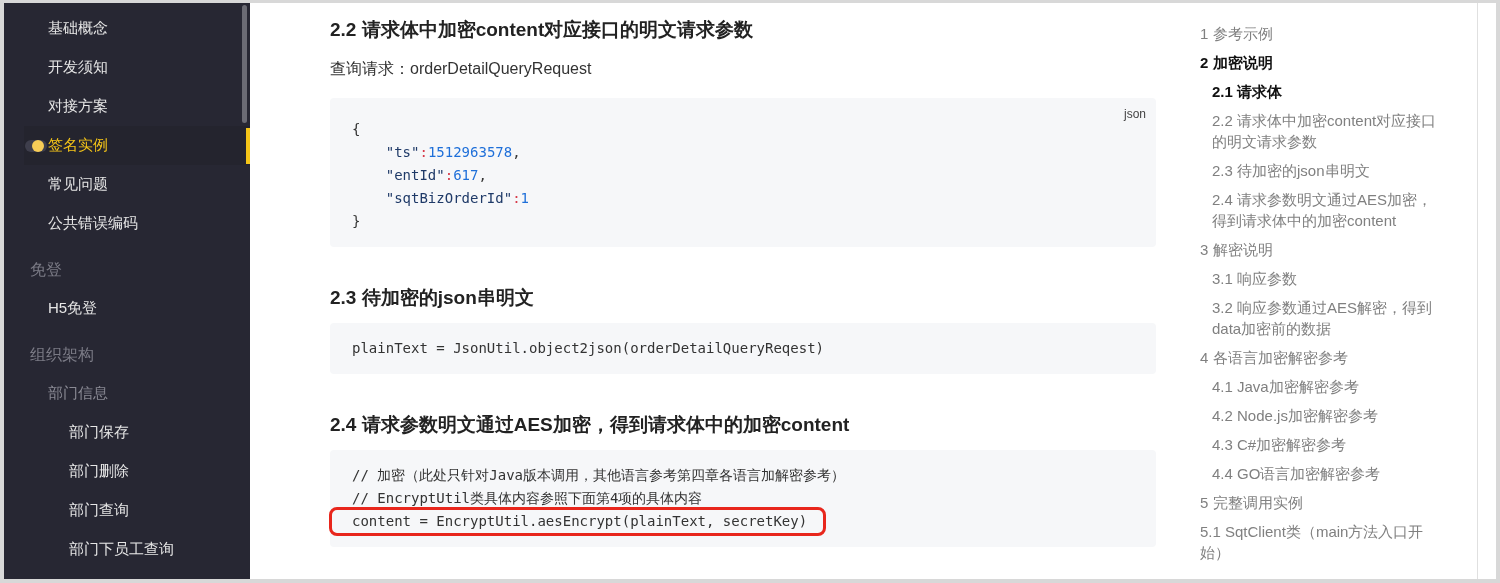  What do you see at coordinates (542, 30) in the screenshot?
I see `section-heading: 2.2 请求体中加密content对应接口的明文请求参数` at bounding box center [542, 30].